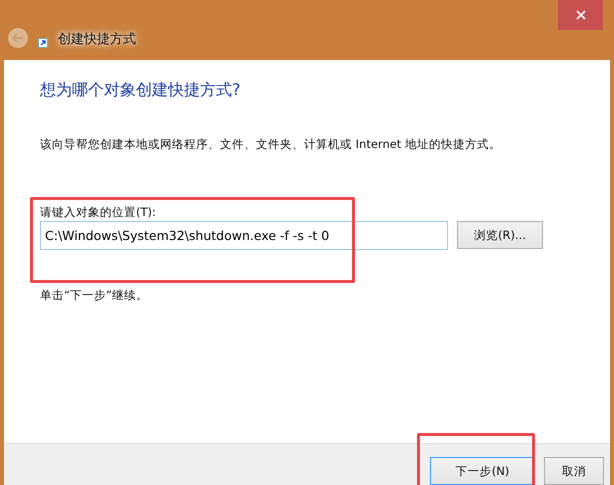  Describe the element at coordinates (482, 471) in the screenshot. I see `next-button: 下一步(N)` at that location.